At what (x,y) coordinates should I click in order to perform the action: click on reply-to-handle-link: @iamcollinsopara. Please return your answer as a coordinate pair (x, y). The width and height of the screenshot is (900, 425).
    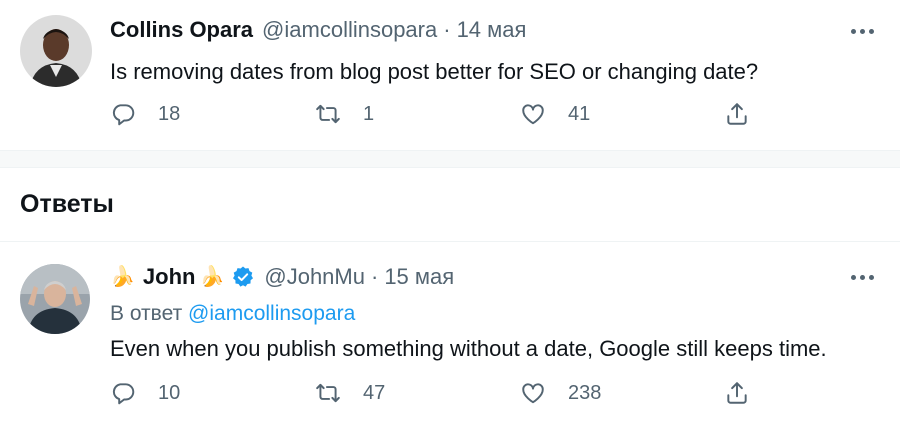
    Looking at the image, I should click on (271, 313).